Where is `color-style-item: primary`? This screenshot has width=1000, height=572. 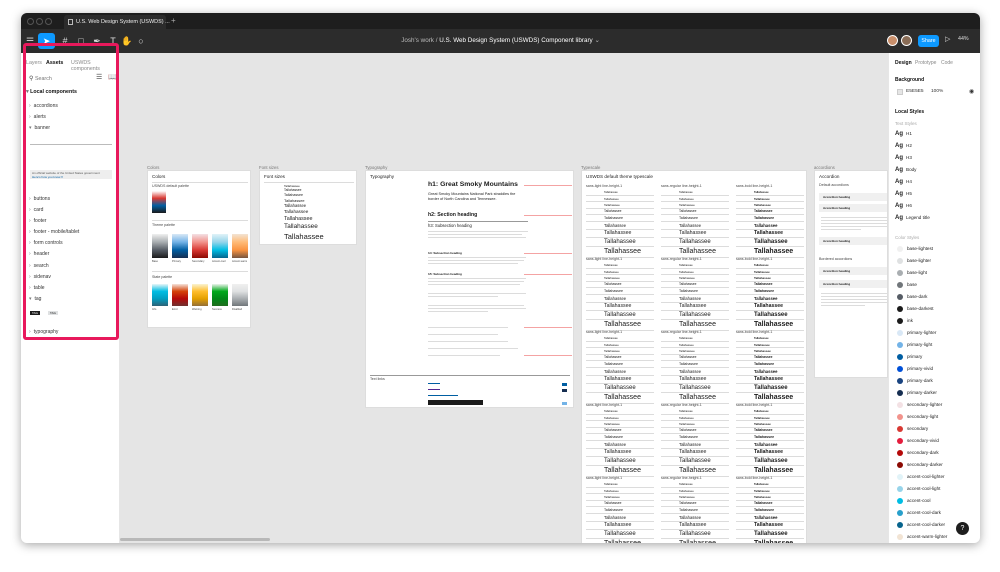
color-style-item: primary is located at coordinates (909, 357).